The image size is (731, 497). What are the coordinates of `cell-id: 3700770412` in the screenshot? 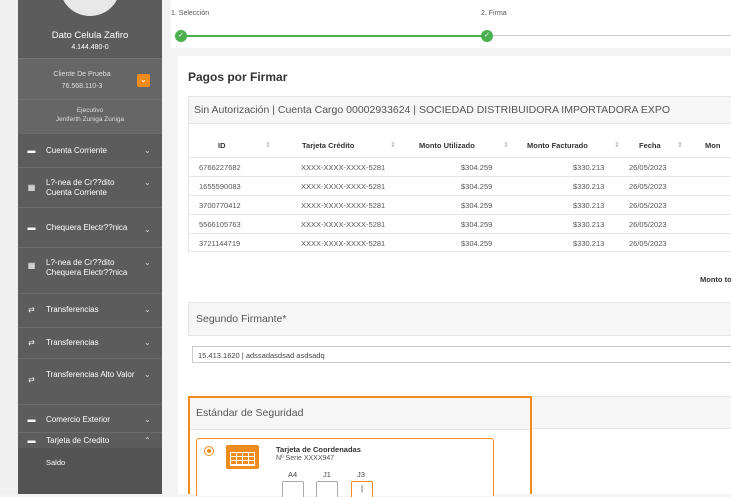 It's located at (220, 205).